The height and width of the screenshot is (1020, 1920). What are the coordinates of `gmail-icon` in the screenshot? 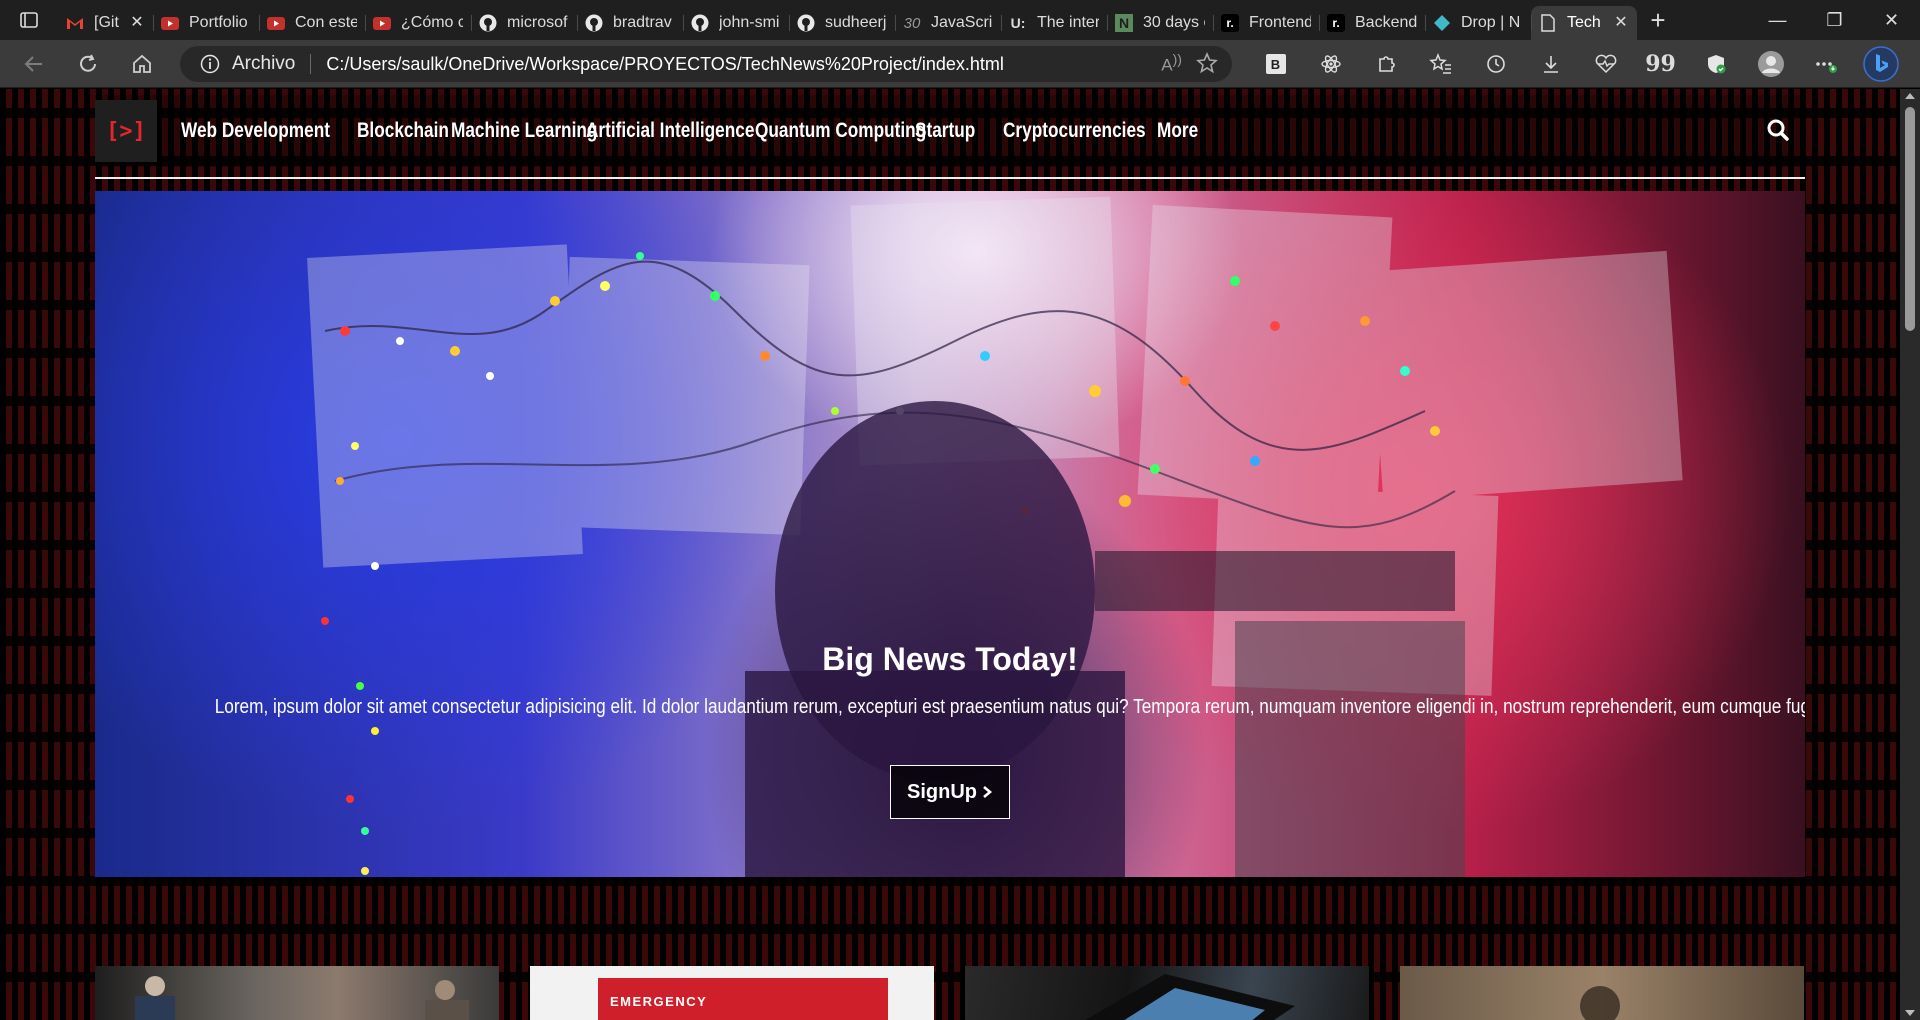 It's located at (75, 23).